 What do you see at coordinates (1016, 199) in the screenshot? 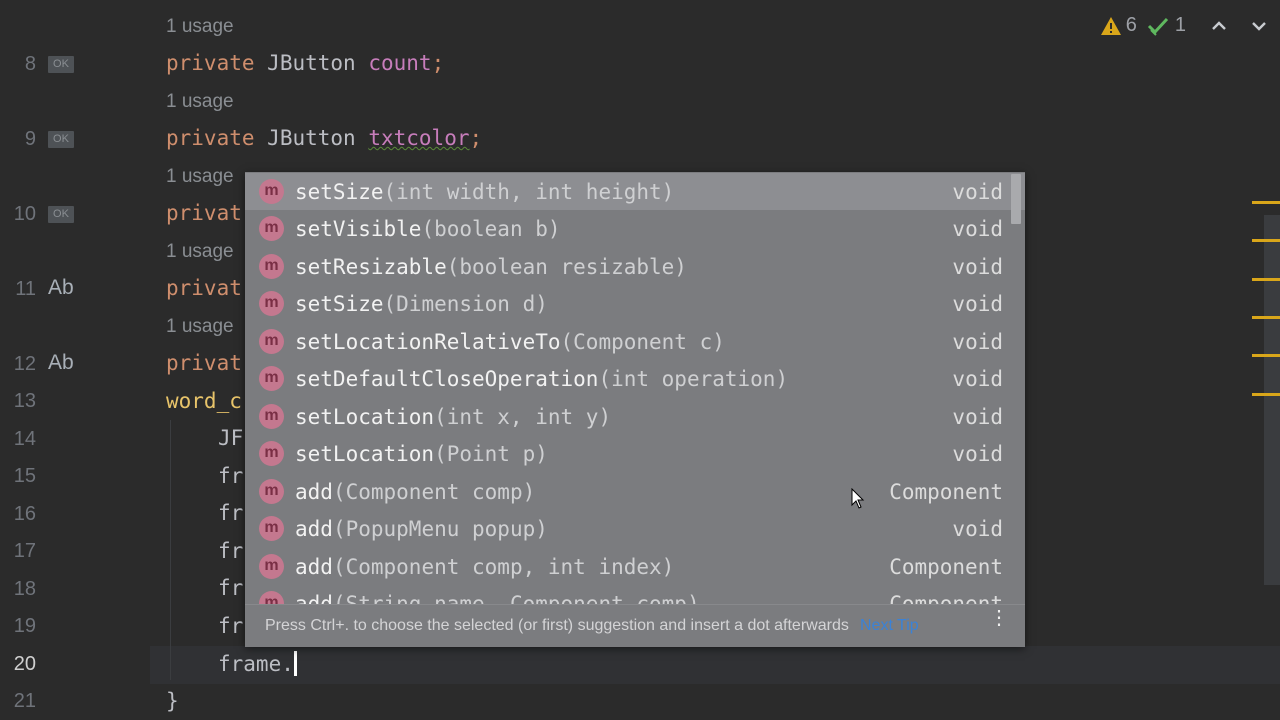
I see `completion-scrollbar-thumb` at bounding box center [1016, 199].